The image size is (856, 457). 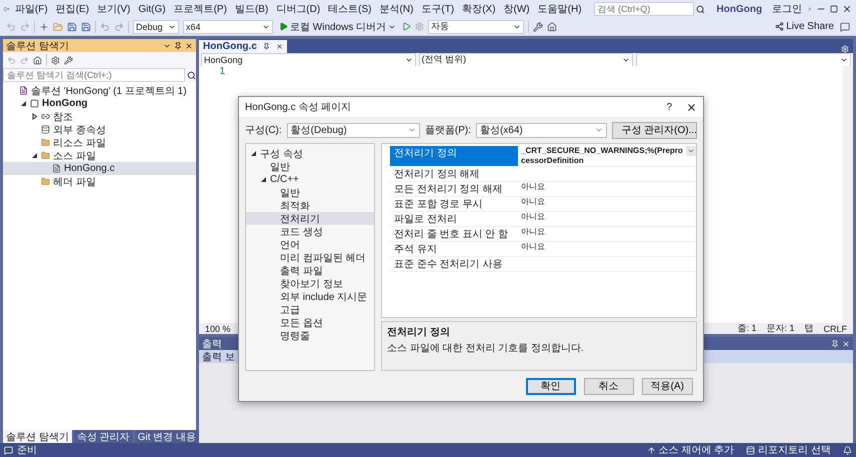 What do you see at coordinates (350, 9) in the screenshot?
I see `menu-item: 테스트(S)` at bounding box center [350, 9].